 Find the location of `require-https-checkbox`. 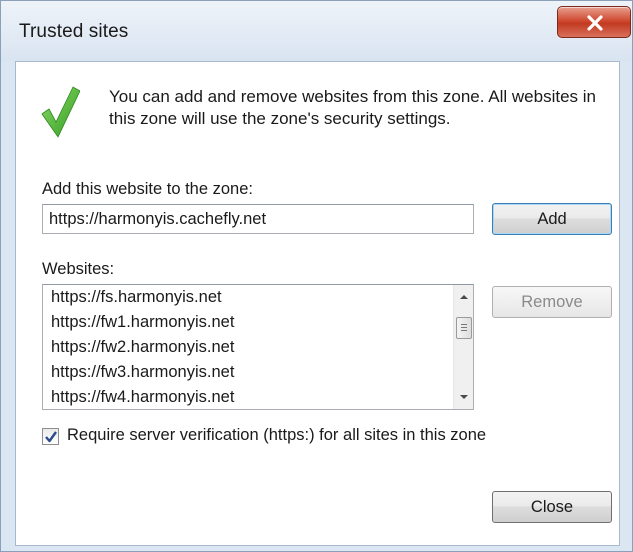

require-https-checkbox is located at coordinates (50, 436).